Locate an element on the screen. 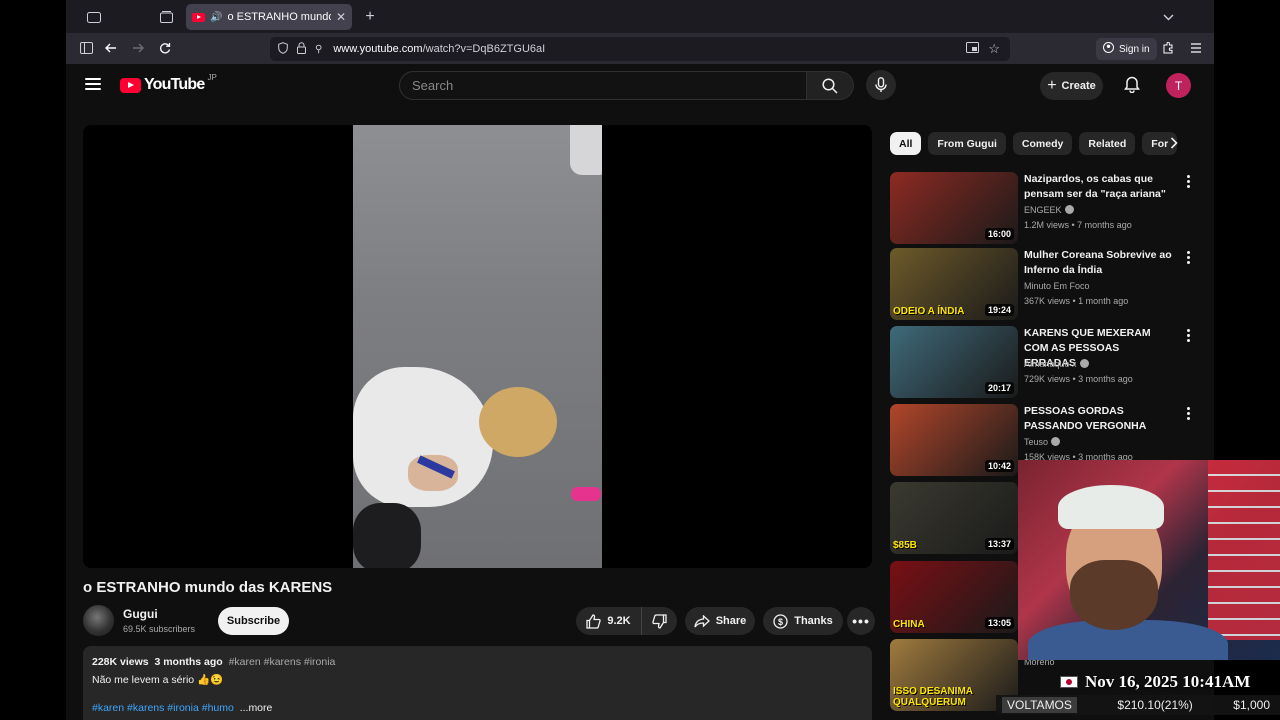 The image size is (1280, 720). menu-icon is located at coordinates (1196, 48).